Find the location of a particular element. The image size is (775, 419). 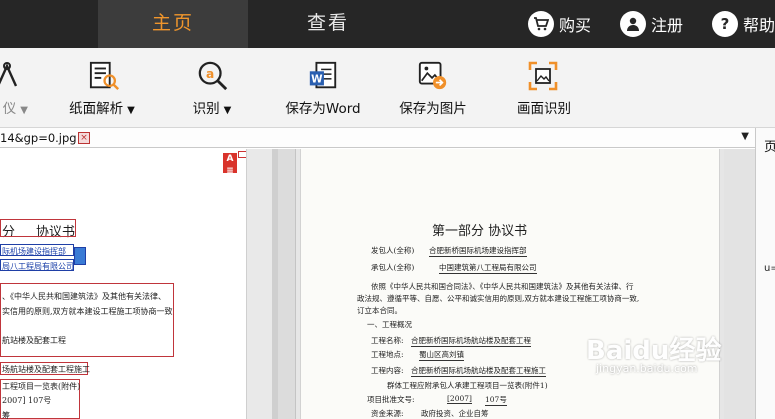

paper-parse-label: 纸面解析 is located at coordinates (96, 109).